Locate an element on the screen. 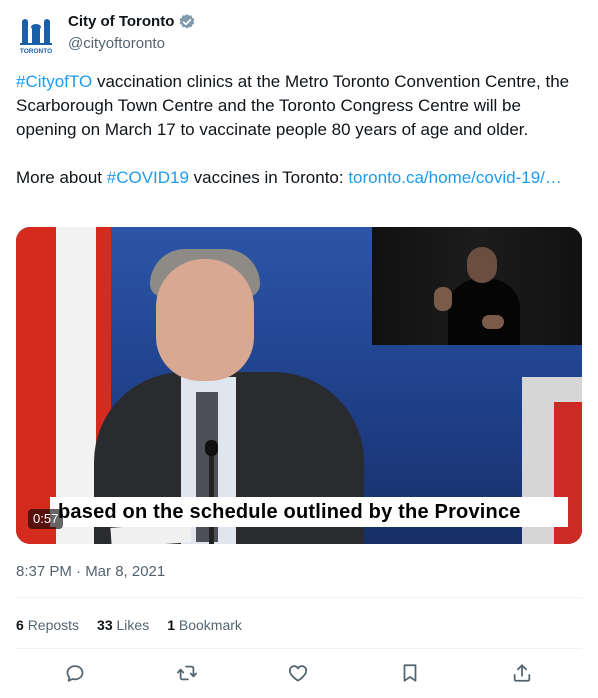  microphone is located at coordinates (211, 448).